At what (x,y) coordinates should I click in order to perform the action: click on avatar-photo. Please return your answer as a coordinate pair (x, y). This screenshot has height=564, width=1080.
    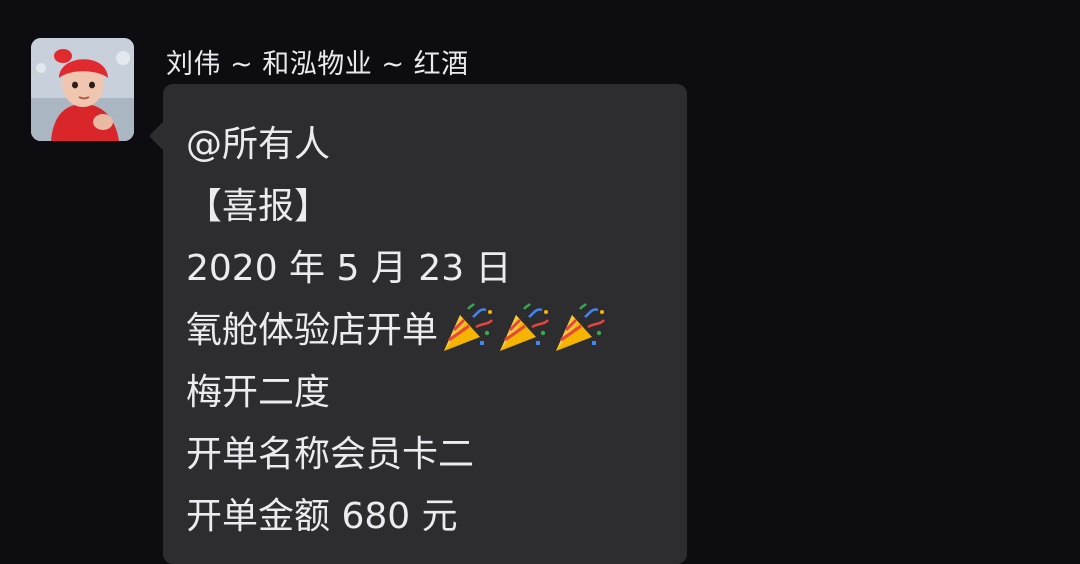
    Looking at the image, I should click on (82, 89).